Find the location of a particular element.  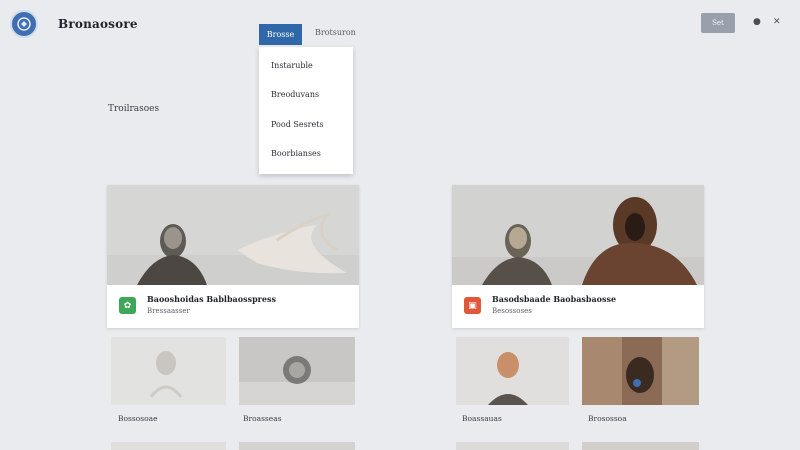

featured-card: ✿ Baooshoidas Bablbaosspress Bressaasser is located at coordinates (233, 256).